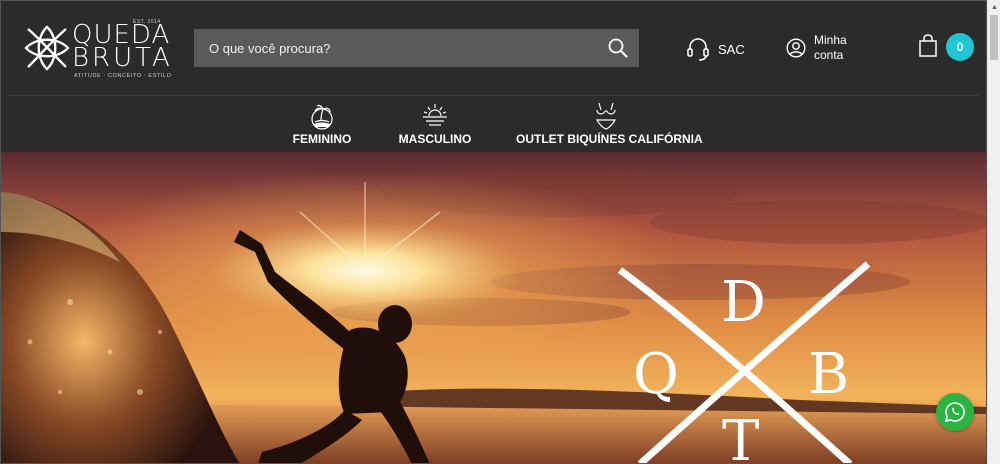  I want to click on search-input, so click(394, 48).